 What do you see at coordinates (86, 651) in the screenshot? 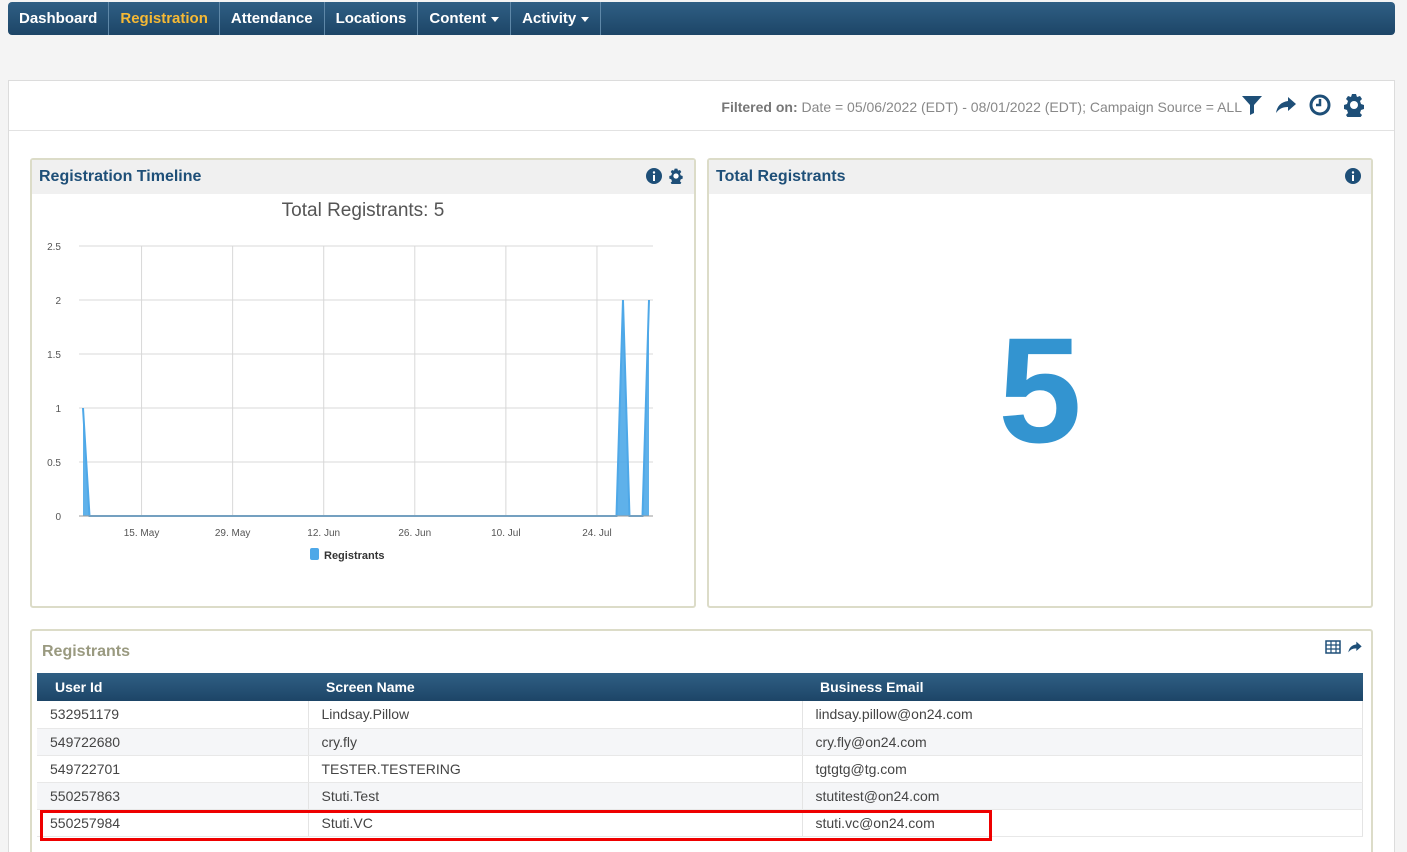
I see `widget-title: Registrants` at bounding box center [86, 651].